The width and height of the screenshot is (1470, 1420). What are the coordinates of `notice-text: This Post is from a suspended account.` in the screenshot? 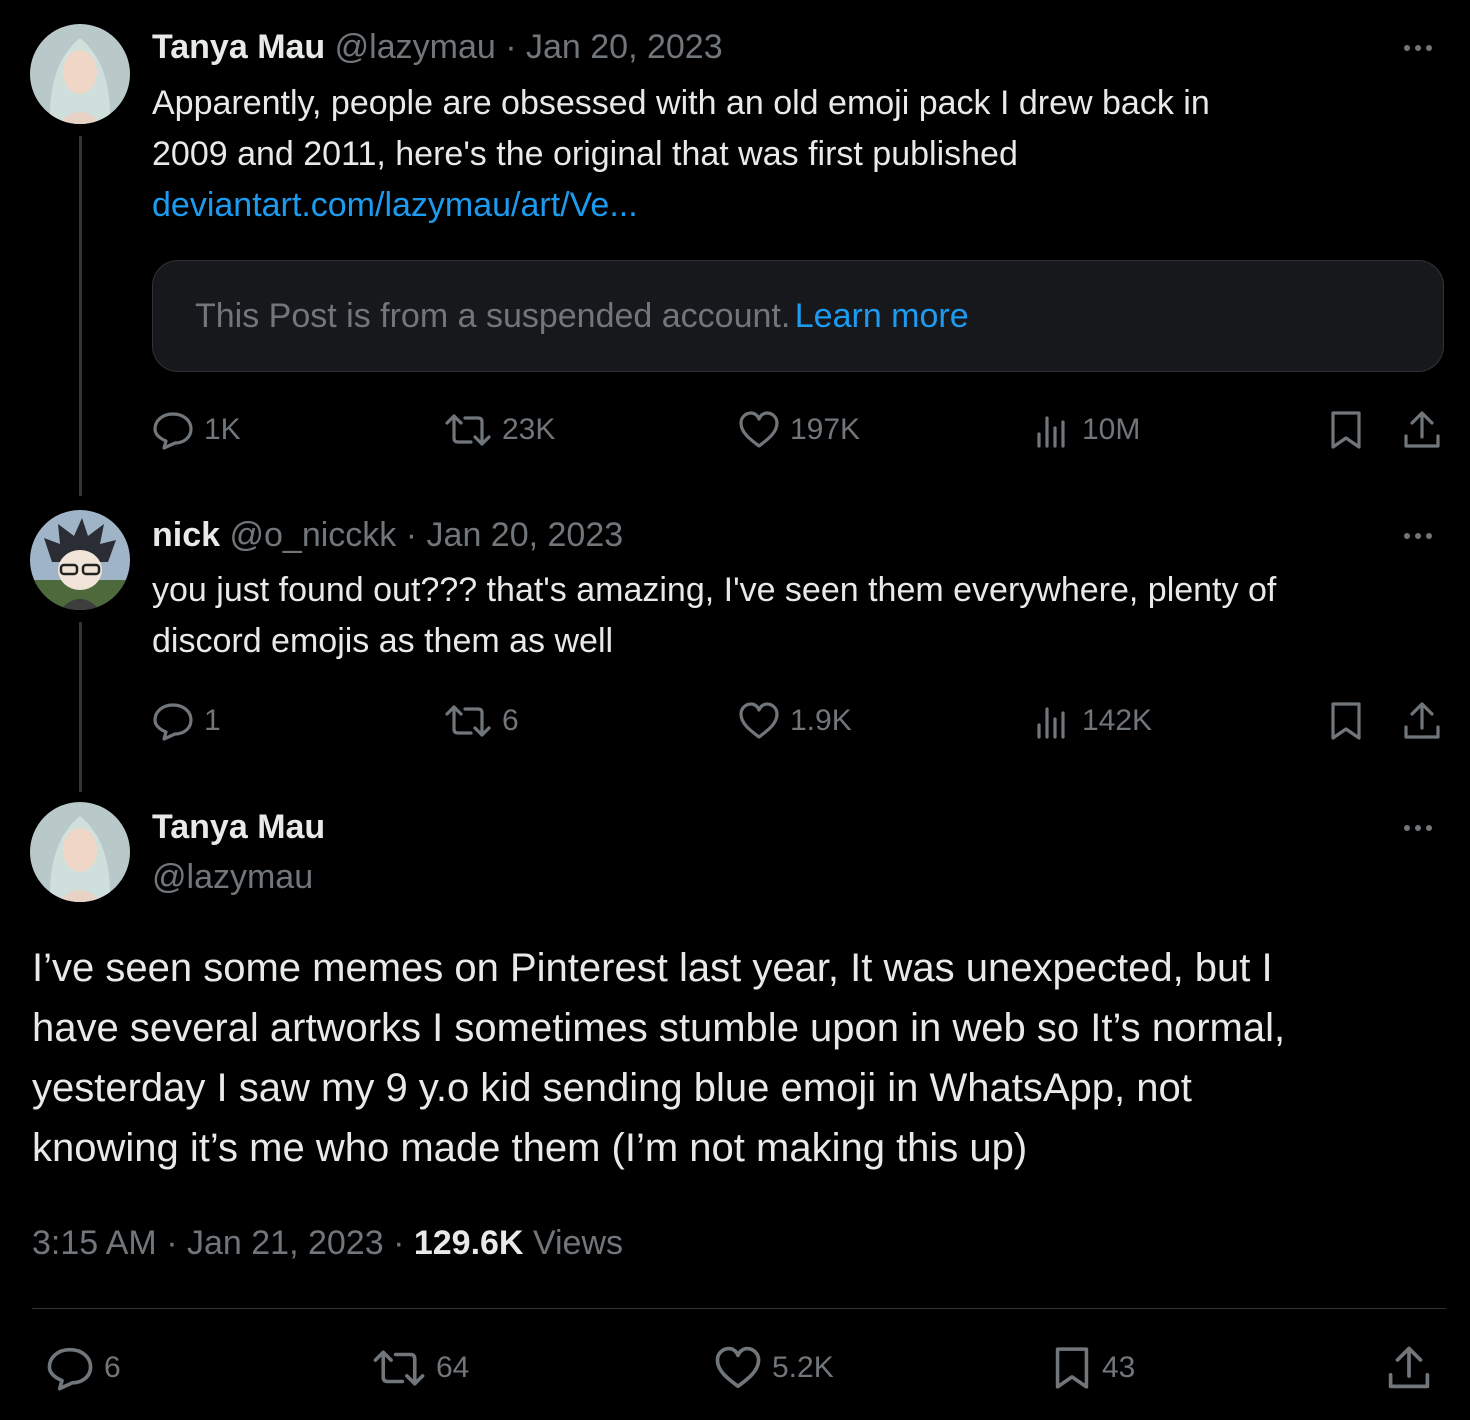 It's located at (493, 316).